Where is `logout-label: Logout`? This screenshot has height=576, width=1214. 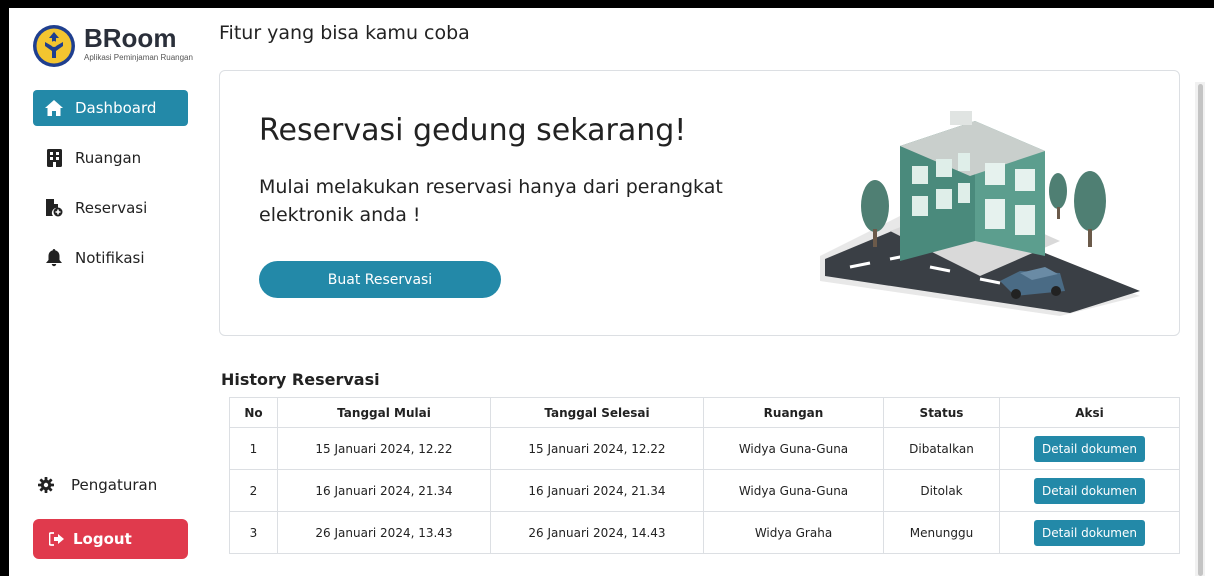 logout-label: Logout is located at coordinates (102, 539).